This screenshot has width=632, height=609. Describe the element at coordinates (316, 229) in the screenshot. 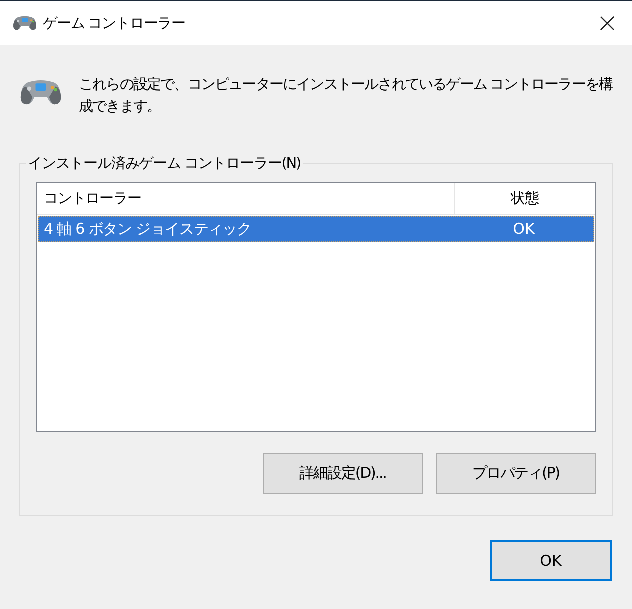

I see `list-row: 4 軸 6 ボタン ジョイスティック OK` at that location.